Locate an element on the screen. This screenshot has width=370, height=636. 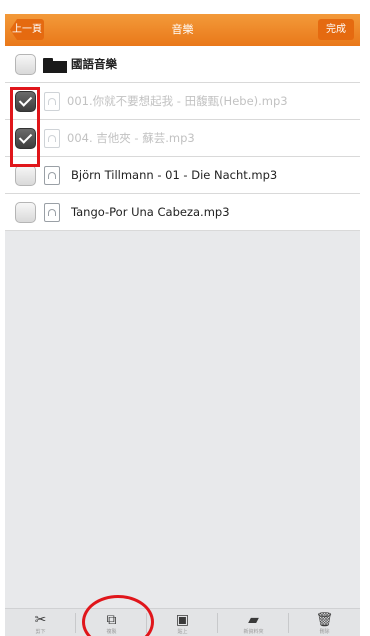
item-name: Tango-Por Una Cabeza.mp3 is located at coordinates (150, 212).